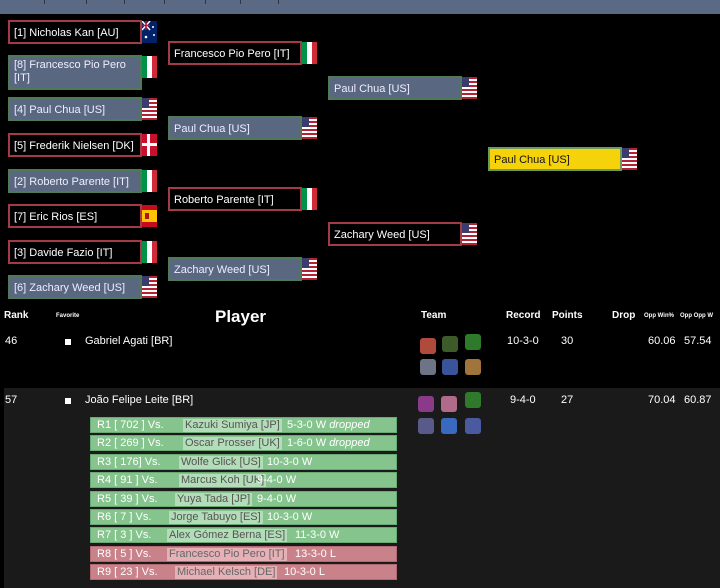 This screenshot has height=588, width=720. I want to click on opponent-name: Yuya Tada [JP], so click(214, 499).